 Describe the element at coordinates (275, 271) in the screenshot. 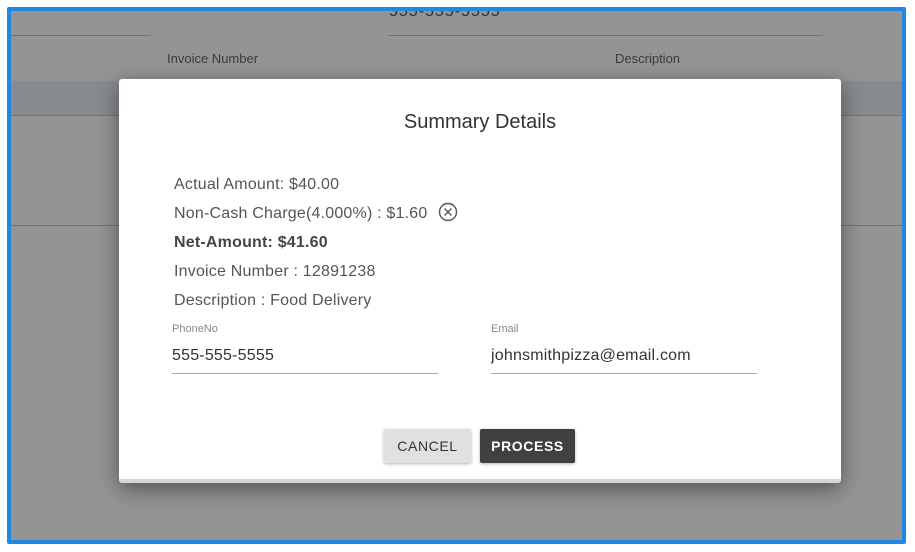

I see `invoice-number: Invoice Number : 12891238` at that location.